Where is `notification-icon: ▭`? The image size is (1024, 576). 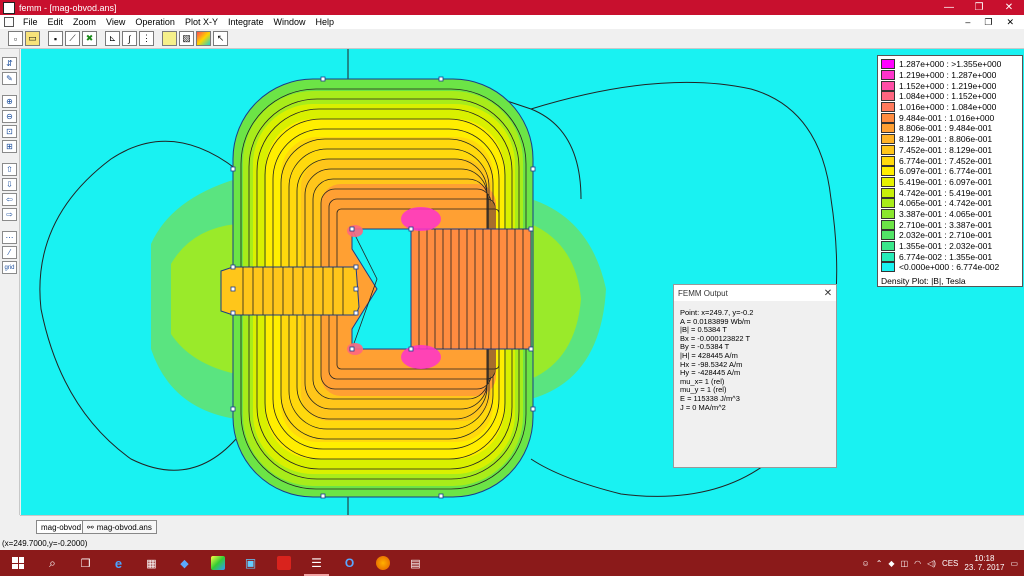
notification-icon: ▭ is located at coordinates (1014, 563).